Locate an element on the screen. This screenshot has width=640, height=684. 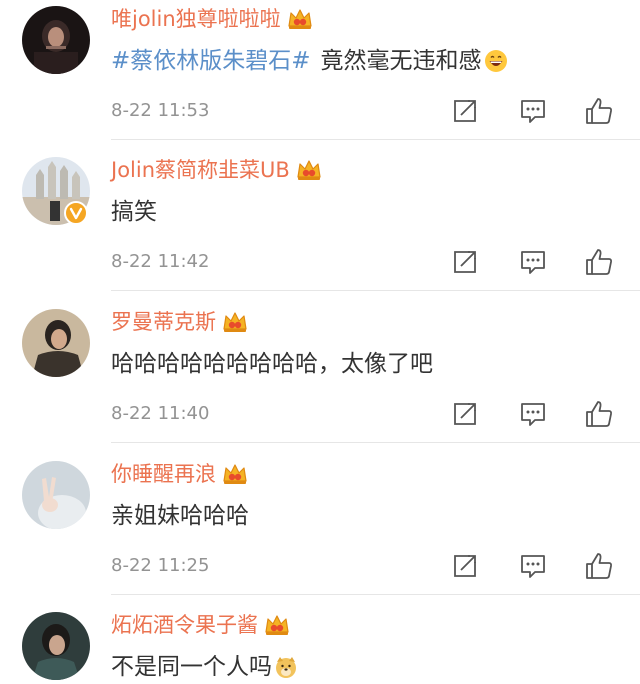
comment-text: 亲姐妹哈哈哈 is located at coordinates (180, 516).